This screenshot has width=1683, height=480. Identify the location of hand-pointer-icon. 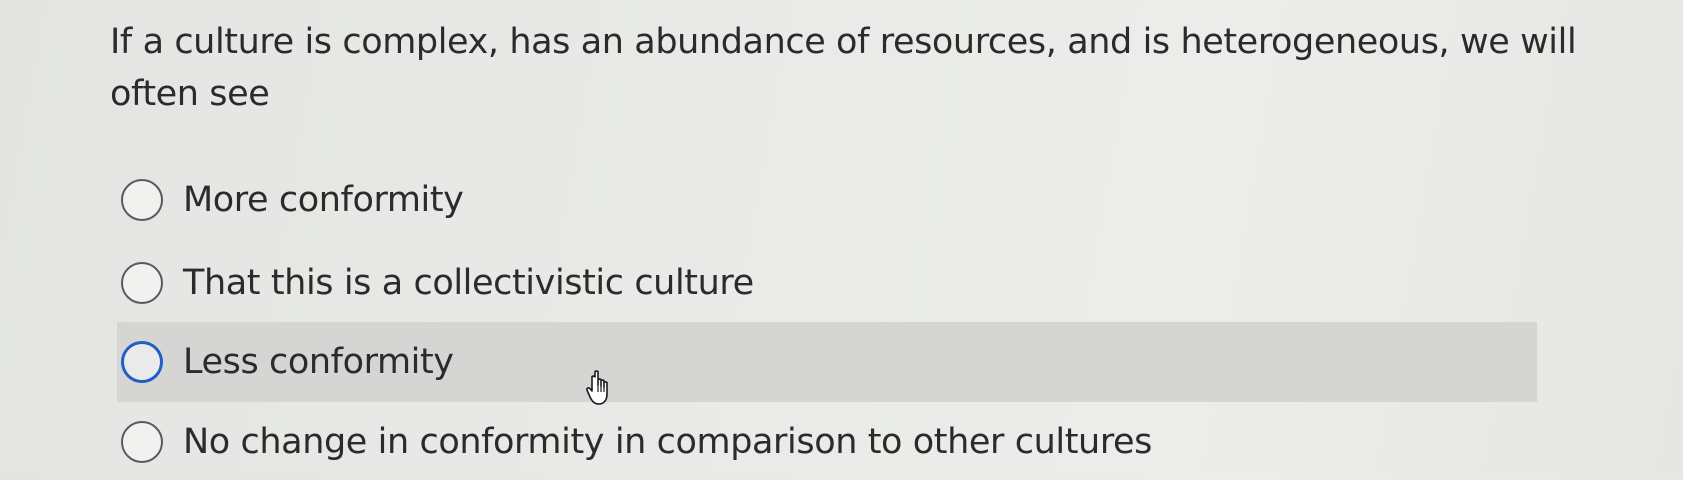
(597, 387).